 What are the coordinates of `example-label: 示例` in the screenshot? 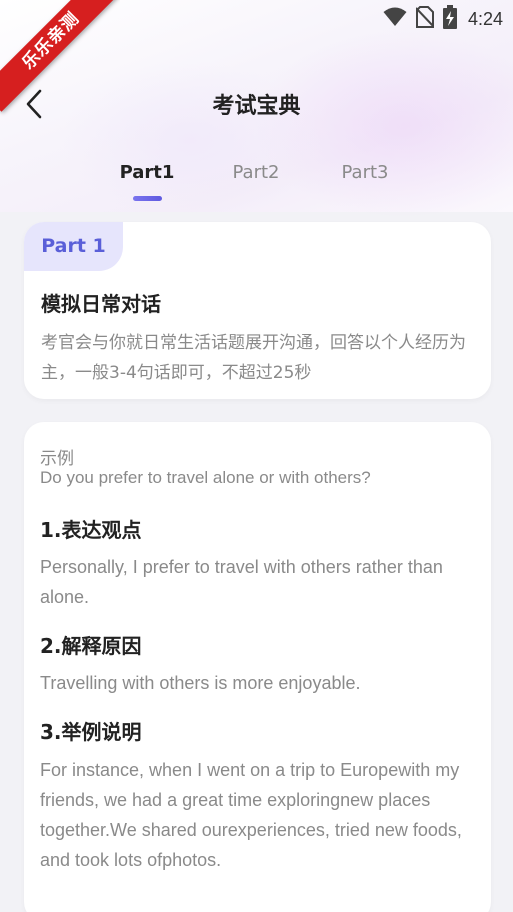 It's located at (57, 459).